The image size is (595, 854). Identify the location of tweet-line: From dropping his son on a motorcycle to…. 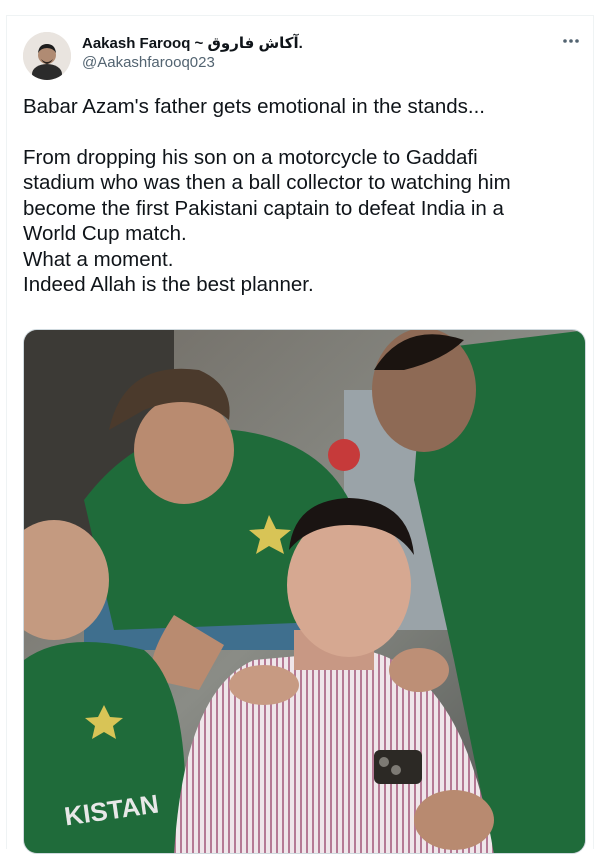
(250, 157).